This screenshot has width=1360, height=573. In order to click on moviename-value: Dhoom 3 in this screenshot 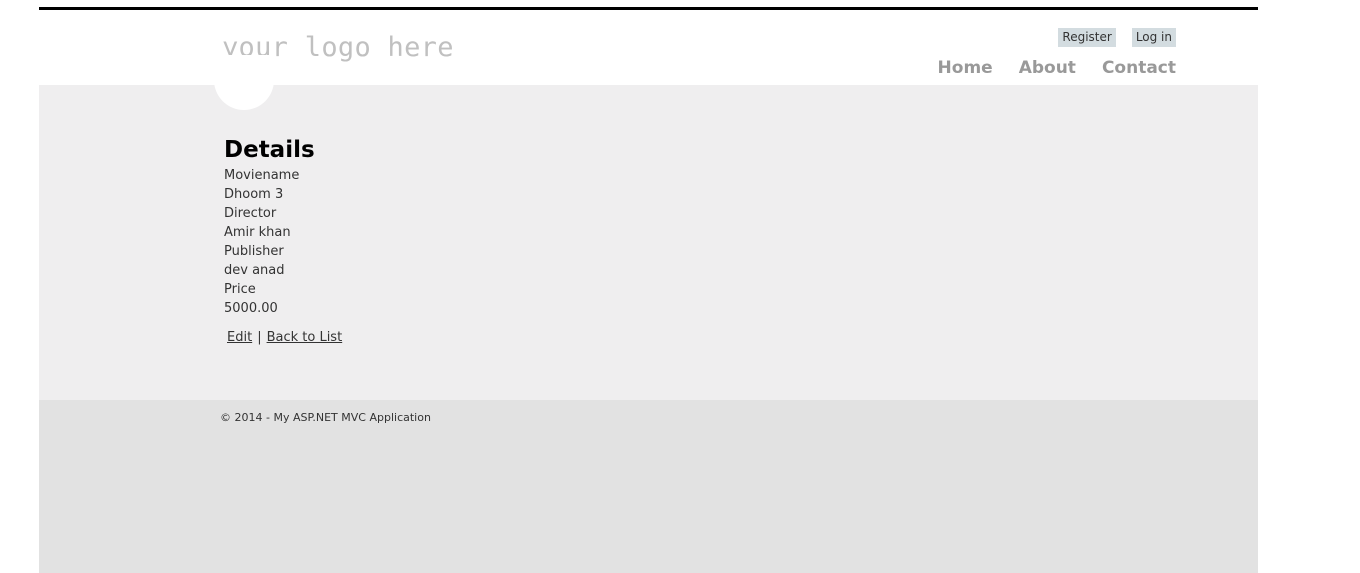, I will do `click(254, 194)`.